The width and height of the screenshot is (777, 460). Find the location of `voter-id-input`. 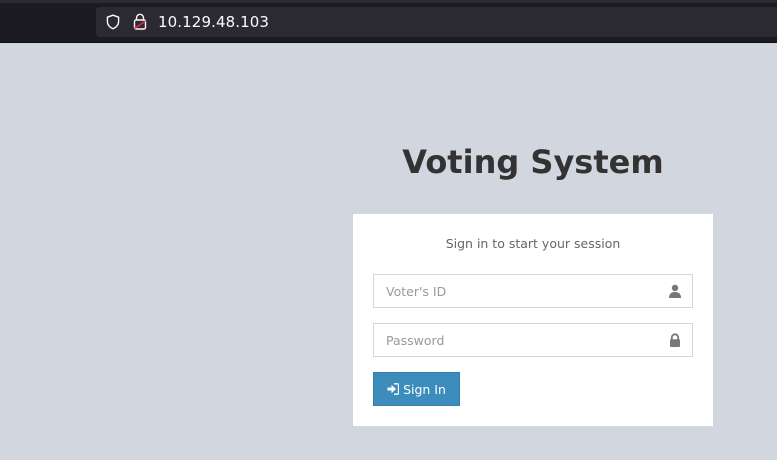

voter-id-input is located at coordinates (533, 291).